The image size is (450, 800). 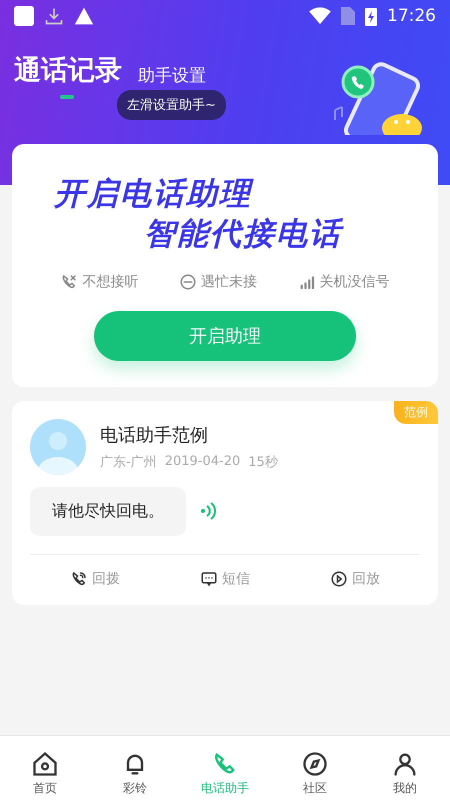 What do you see at coordinates (24, 16) in the screenshot?
I see `app-icon` at bounding box center [24, 16].